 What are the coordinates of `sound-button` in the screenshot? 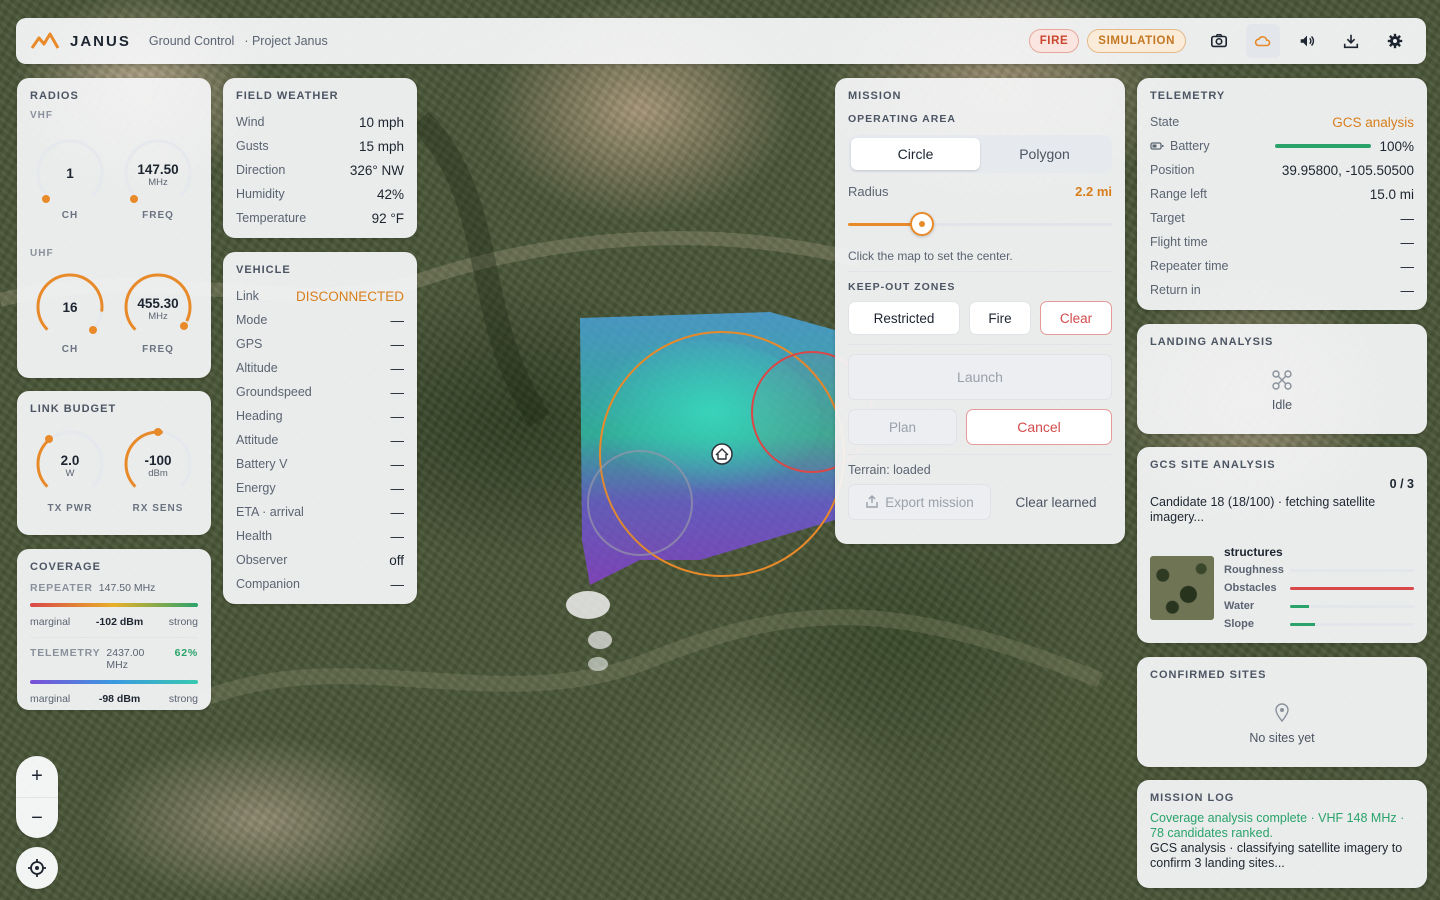 It's located at (1307, 41).